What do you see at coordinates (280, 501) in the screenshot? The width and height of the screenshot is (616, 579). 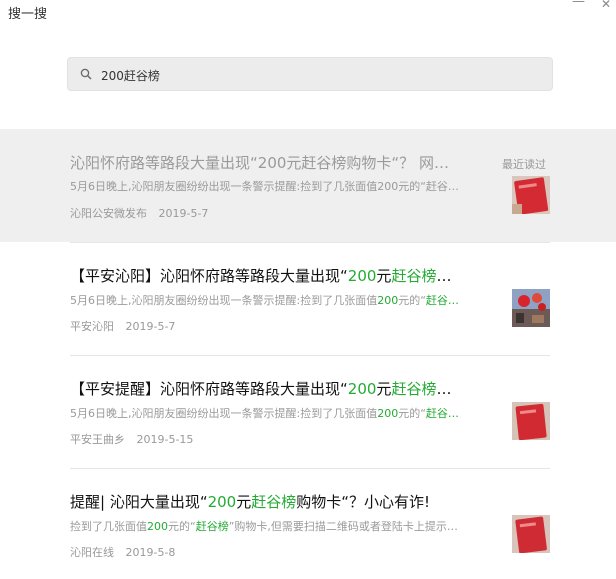 I see `result-title: 提醒| 沁阳大量出现“200元赶谷榜购物卡“？小心有诈!` at bounding box center [280, 501].